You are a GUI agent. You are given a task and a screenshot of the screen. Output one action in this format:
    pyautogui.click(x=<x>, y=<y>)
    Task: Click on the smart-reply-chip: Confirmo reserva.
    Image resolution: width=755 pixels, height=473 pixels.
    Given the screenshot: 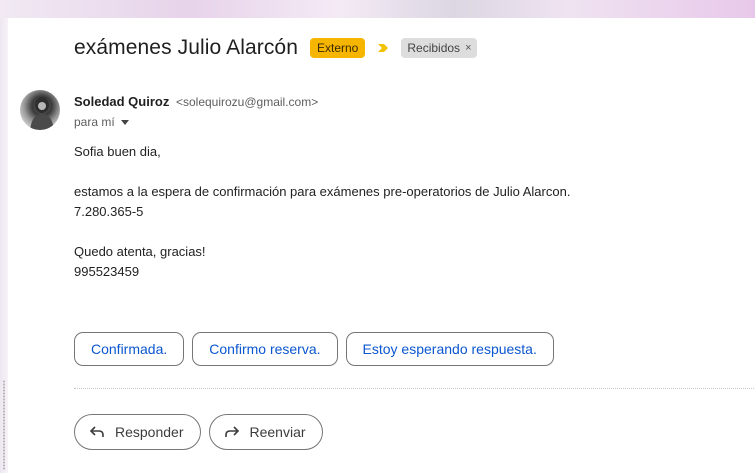 What is the action you would take?
    pyautogui.click(x=265, y=349)
    